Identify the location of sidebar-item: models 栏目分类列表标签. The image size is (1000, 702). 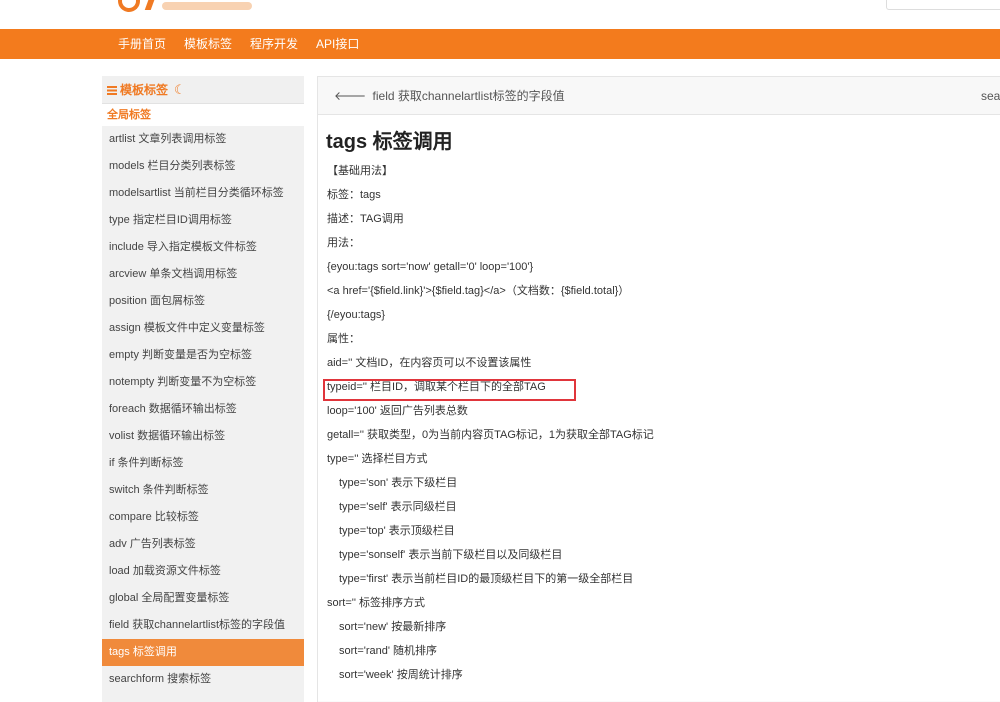
(203, 166).